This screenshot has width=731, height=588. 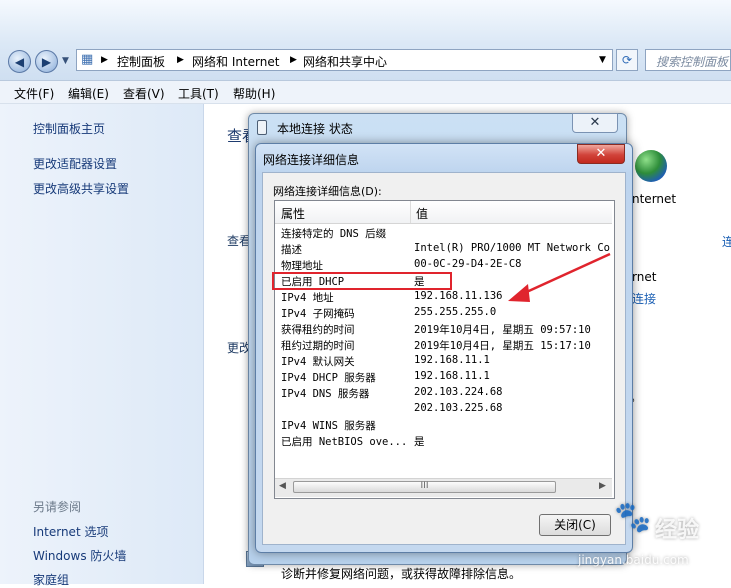 I want to click on menu-view: 查看(V), so click(x=144, y=93).